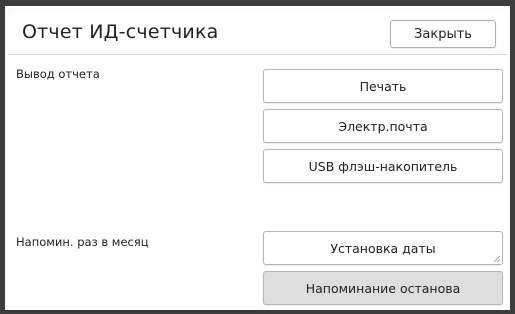 This screenshot has width=515, height=314. What do you see at coordinates (383, 86) in the screenshot?
I see `print-button: Печать` at bounding box center [383, 86].